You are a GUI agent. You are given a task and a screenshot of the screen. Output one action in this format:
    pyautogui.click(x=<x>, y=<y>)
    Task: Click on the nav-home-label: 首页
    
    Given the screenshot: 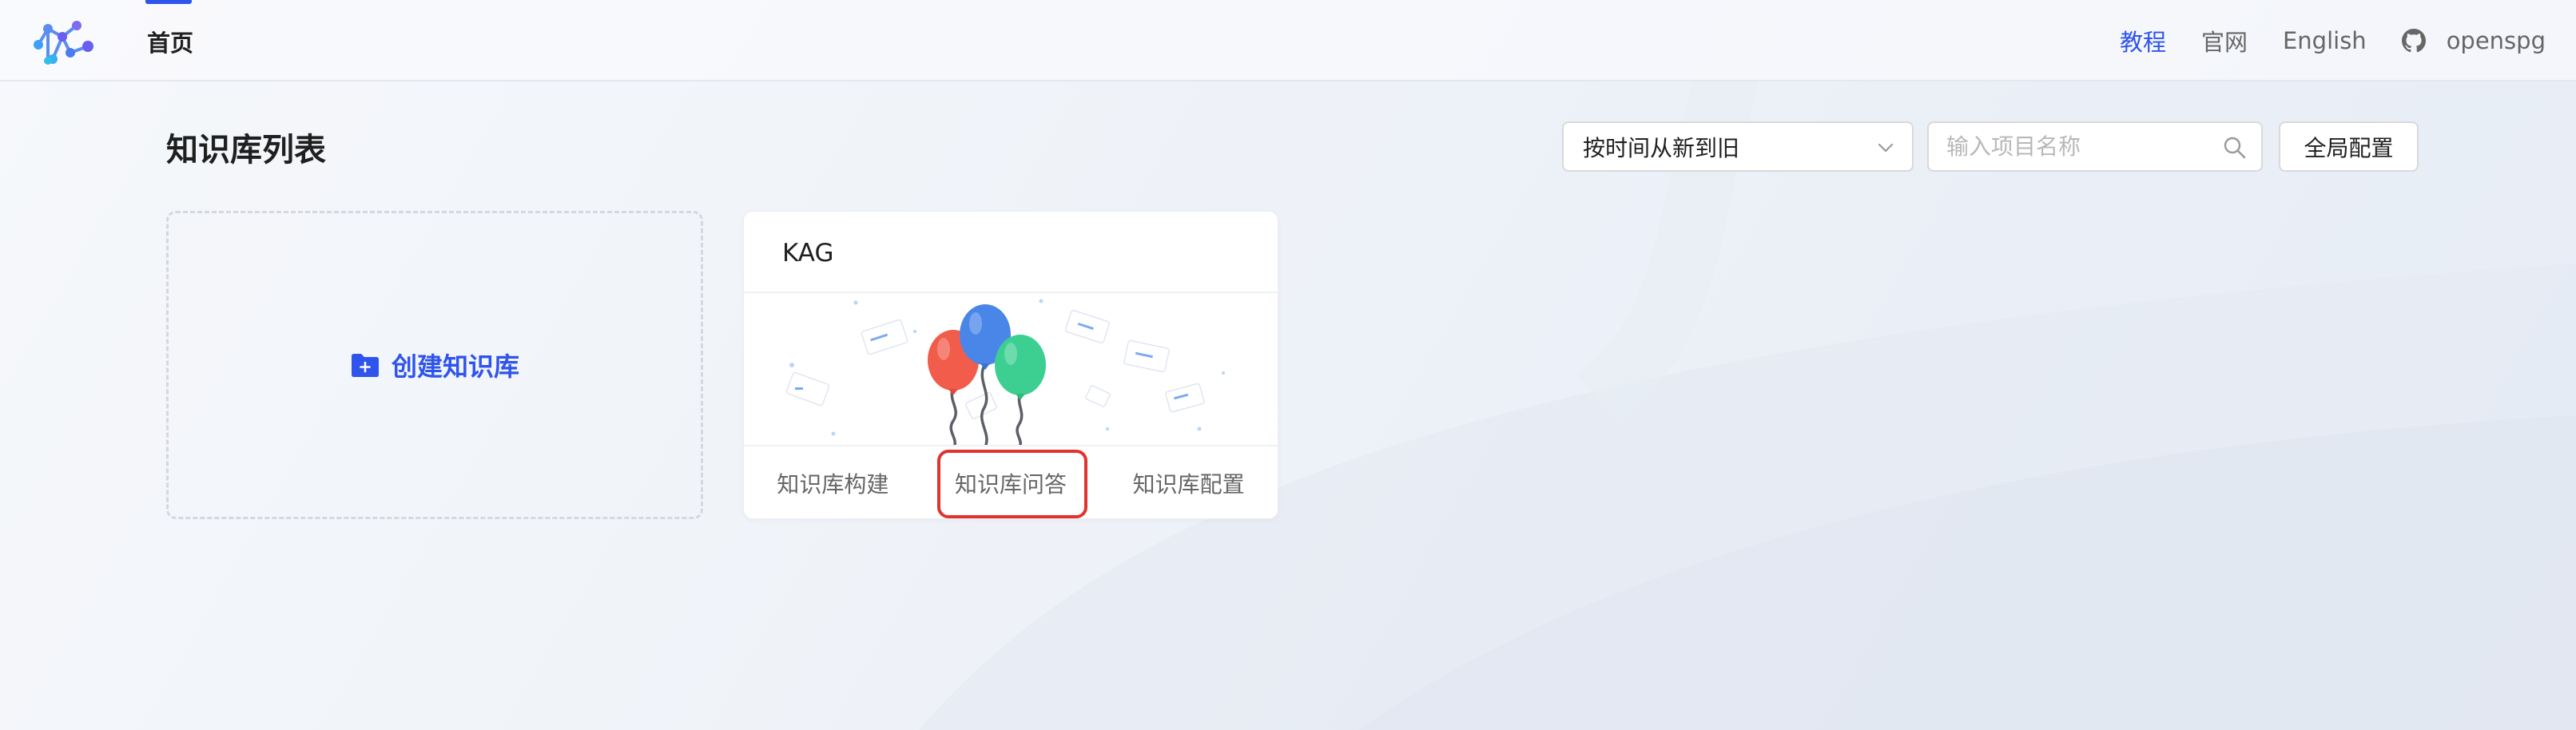 What is the action you would take?
    pyautogui.click(x=170, y=44)
    